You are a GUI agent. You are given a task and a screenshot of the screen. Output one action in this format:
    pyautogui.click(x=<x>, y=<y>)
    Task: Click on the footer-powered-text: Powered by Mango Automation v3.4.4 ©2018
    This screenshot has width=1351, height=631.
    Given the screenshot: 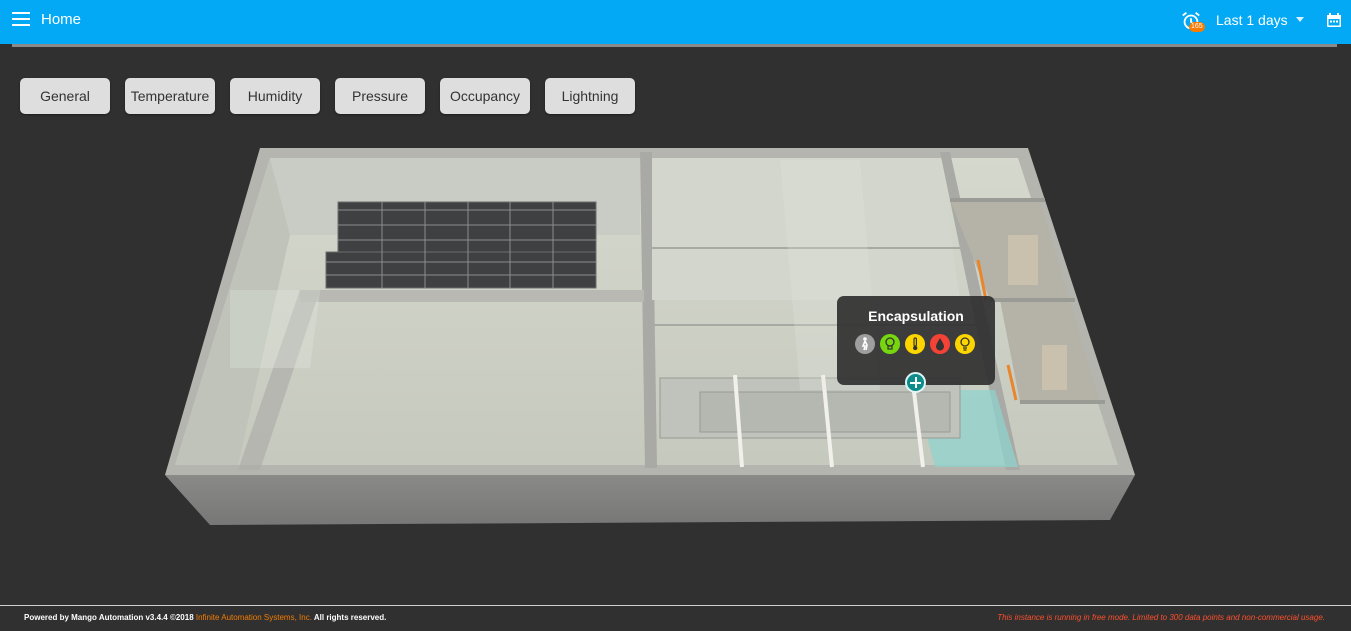 What is the action you would take?
    pyautogui.click(x=109, y=617)
    